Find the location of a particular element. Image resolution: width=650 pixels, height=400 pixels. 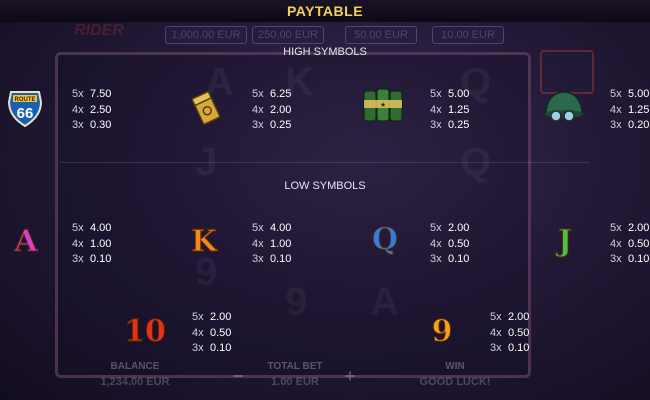

symbol-label: 10 is located at coordinates (145, 332).